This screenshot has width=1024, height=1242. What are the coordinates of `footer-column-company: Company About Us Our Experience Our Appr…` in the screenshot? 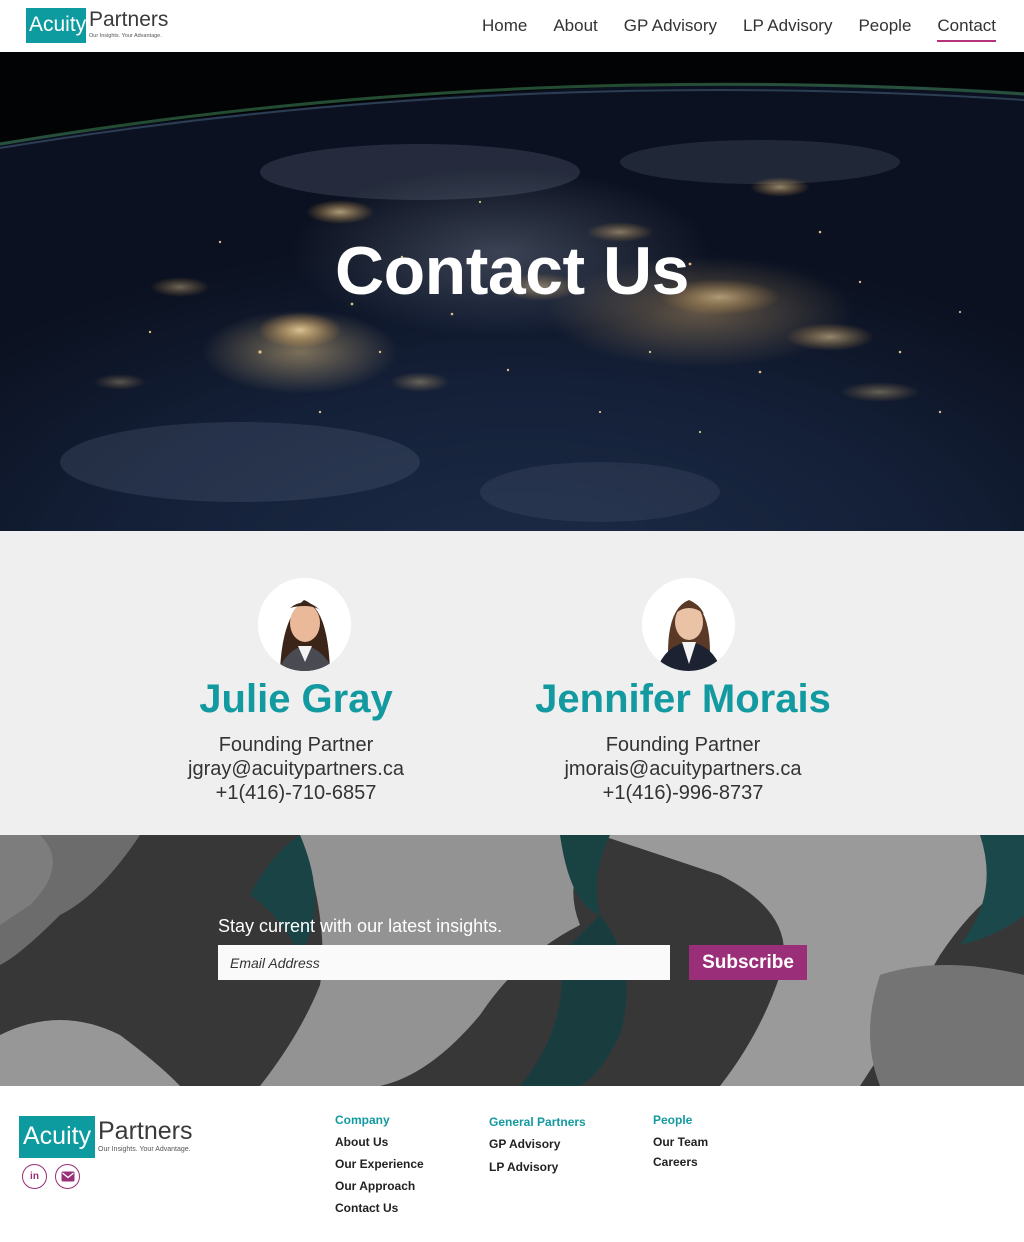 It's located at (379, 1164).